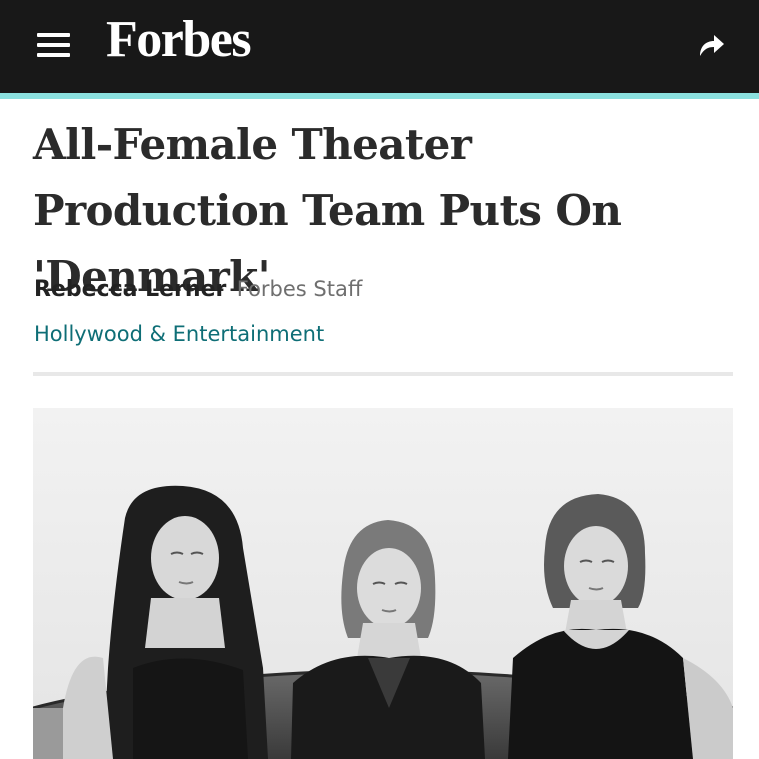 Image resolution: width=759 pixels, height=759 pixels. Describe the element at coordinates (383, 374) in the screenshot. I see `divider` at that location.